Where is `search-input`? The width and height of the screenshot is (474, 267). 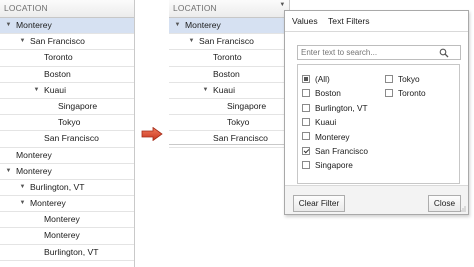
search-input is located at coordinates (379, 52).